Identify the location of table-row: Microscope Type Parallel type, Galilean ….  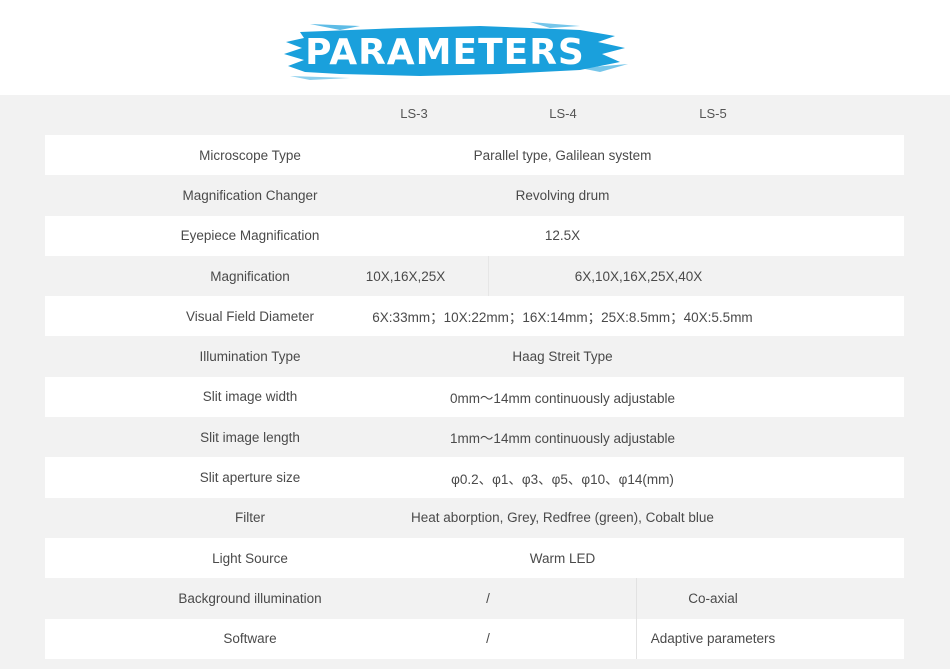
(474, 155).